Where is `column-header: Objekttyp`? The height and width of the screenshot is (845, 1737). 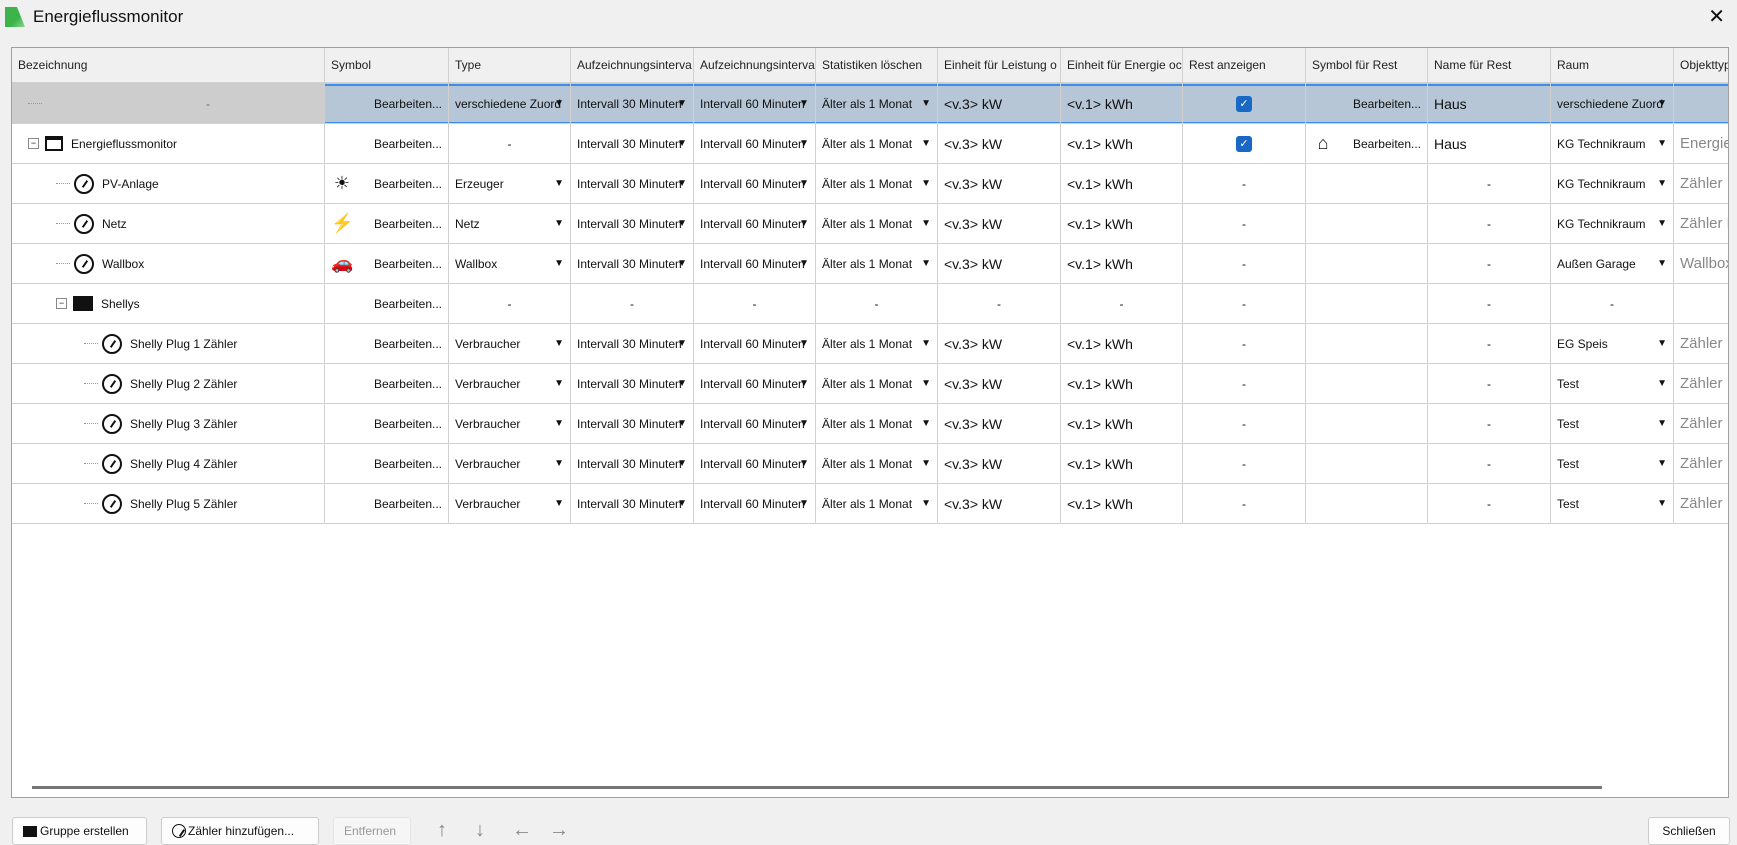 column-header: Objekttyp is located at coordinates (1701, 65).